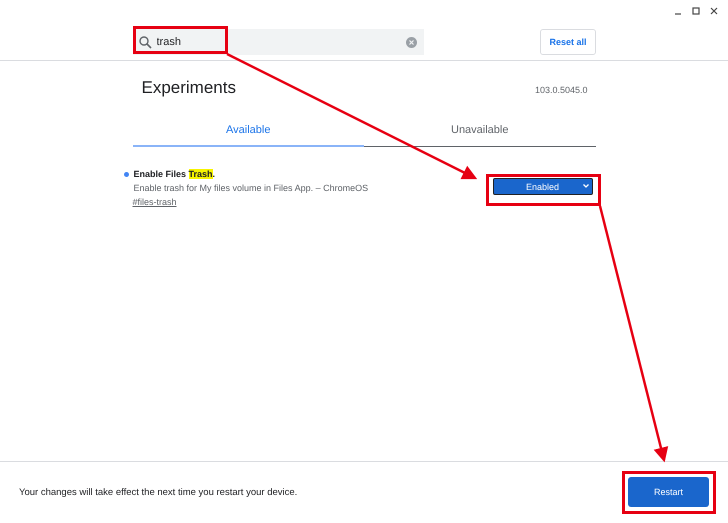  What do you see at coordinates (668, 492) in the screenshot?
I see `restart-button: Restart` at bounding box center [668, 492].